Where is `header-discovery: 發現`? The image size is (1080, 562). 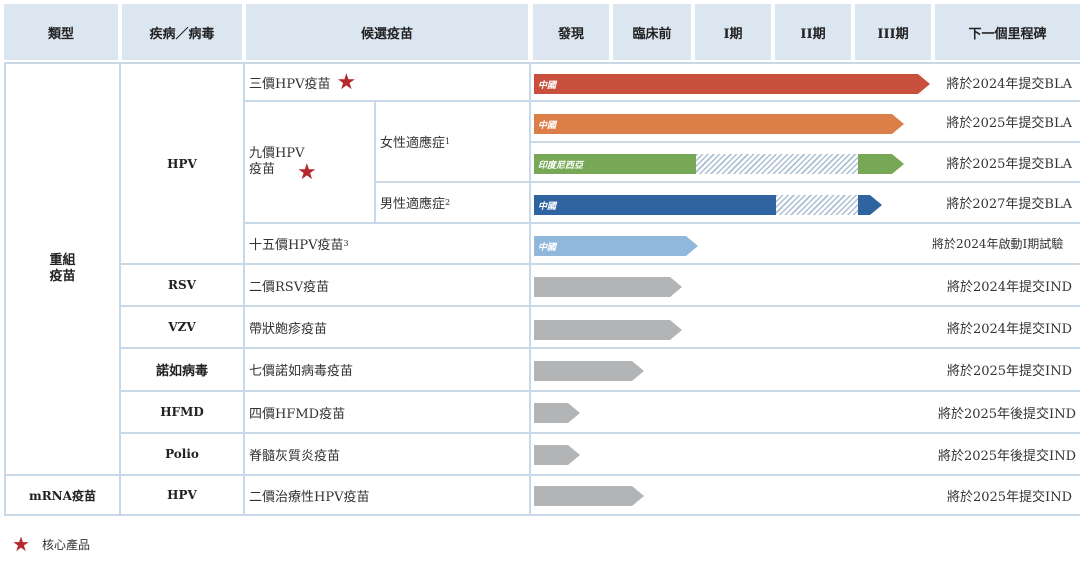 header-discovery: 發現 is located at coordinates (571, 32).